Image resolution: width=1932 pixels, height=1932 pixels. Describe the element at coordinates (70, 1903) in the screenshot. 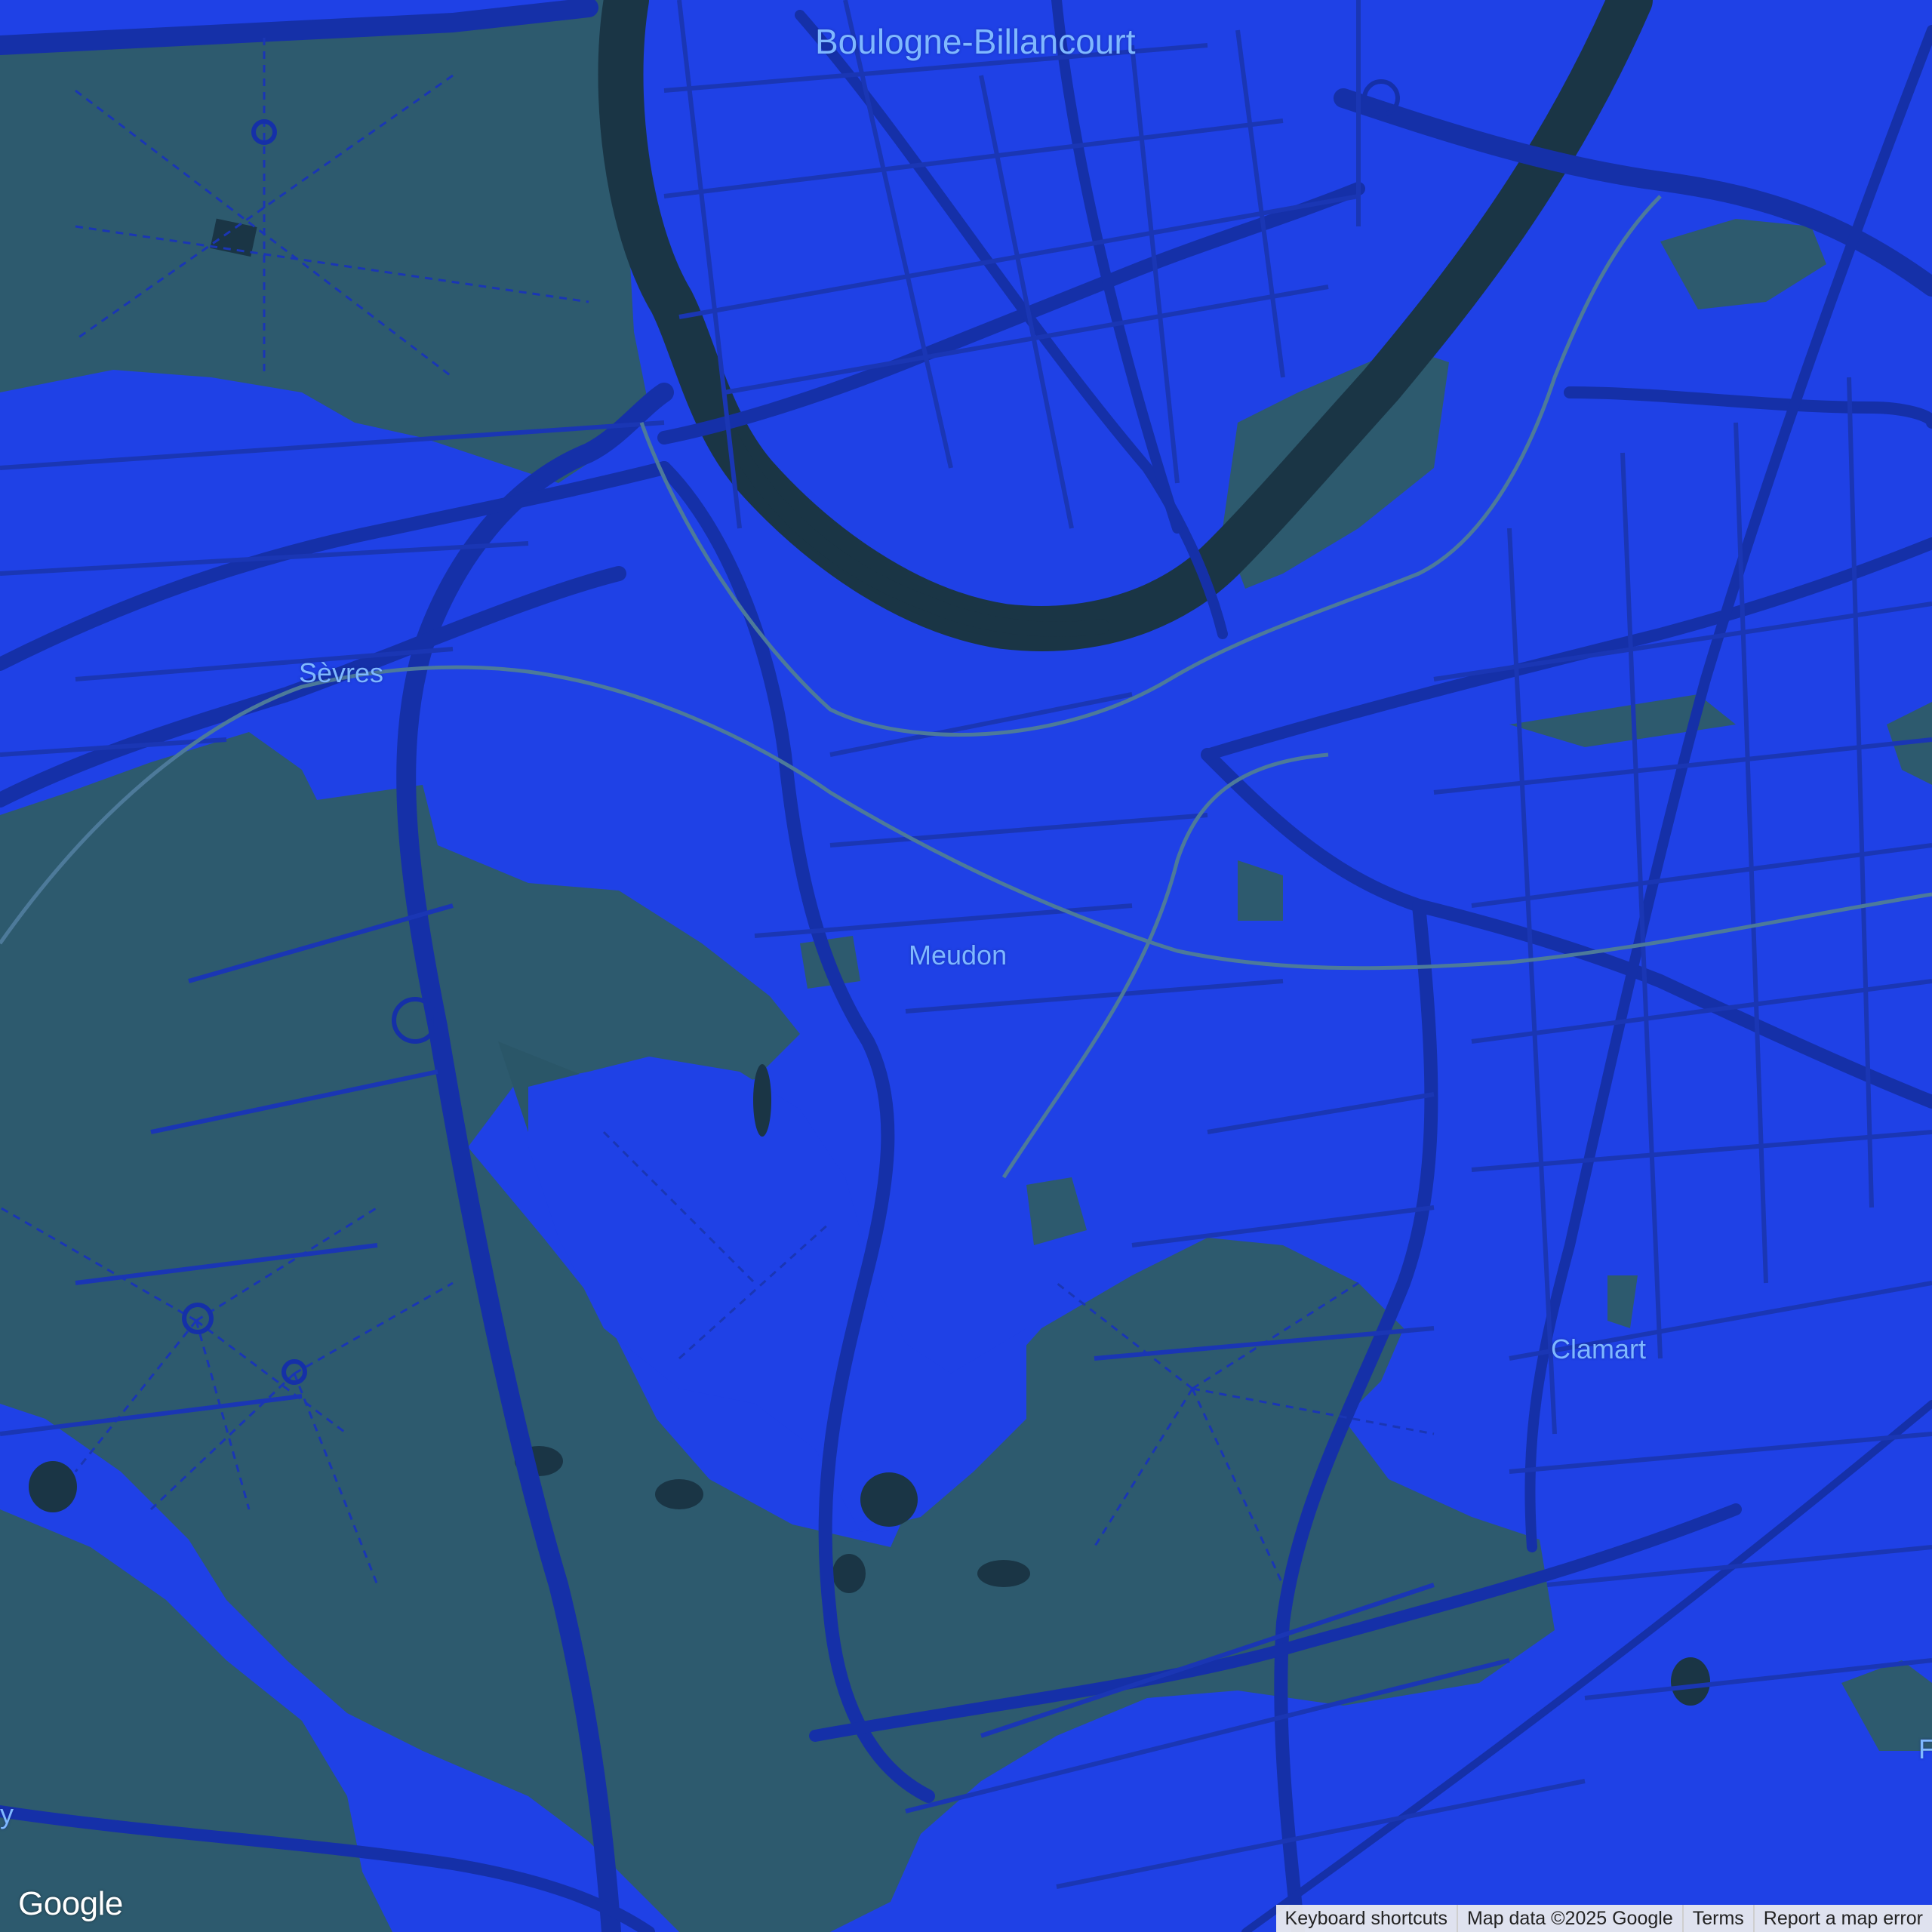

I see `google-logo: Google` at that location.